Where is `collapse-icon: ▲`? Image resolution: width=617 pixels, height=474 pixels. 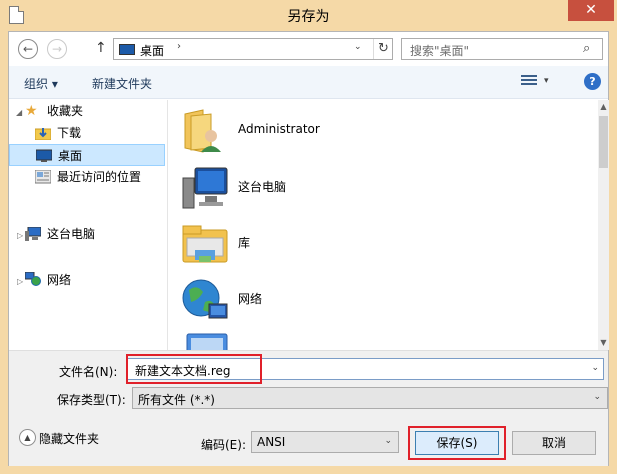
collapse-icon: ▲ is located at coordinates (27, 437).